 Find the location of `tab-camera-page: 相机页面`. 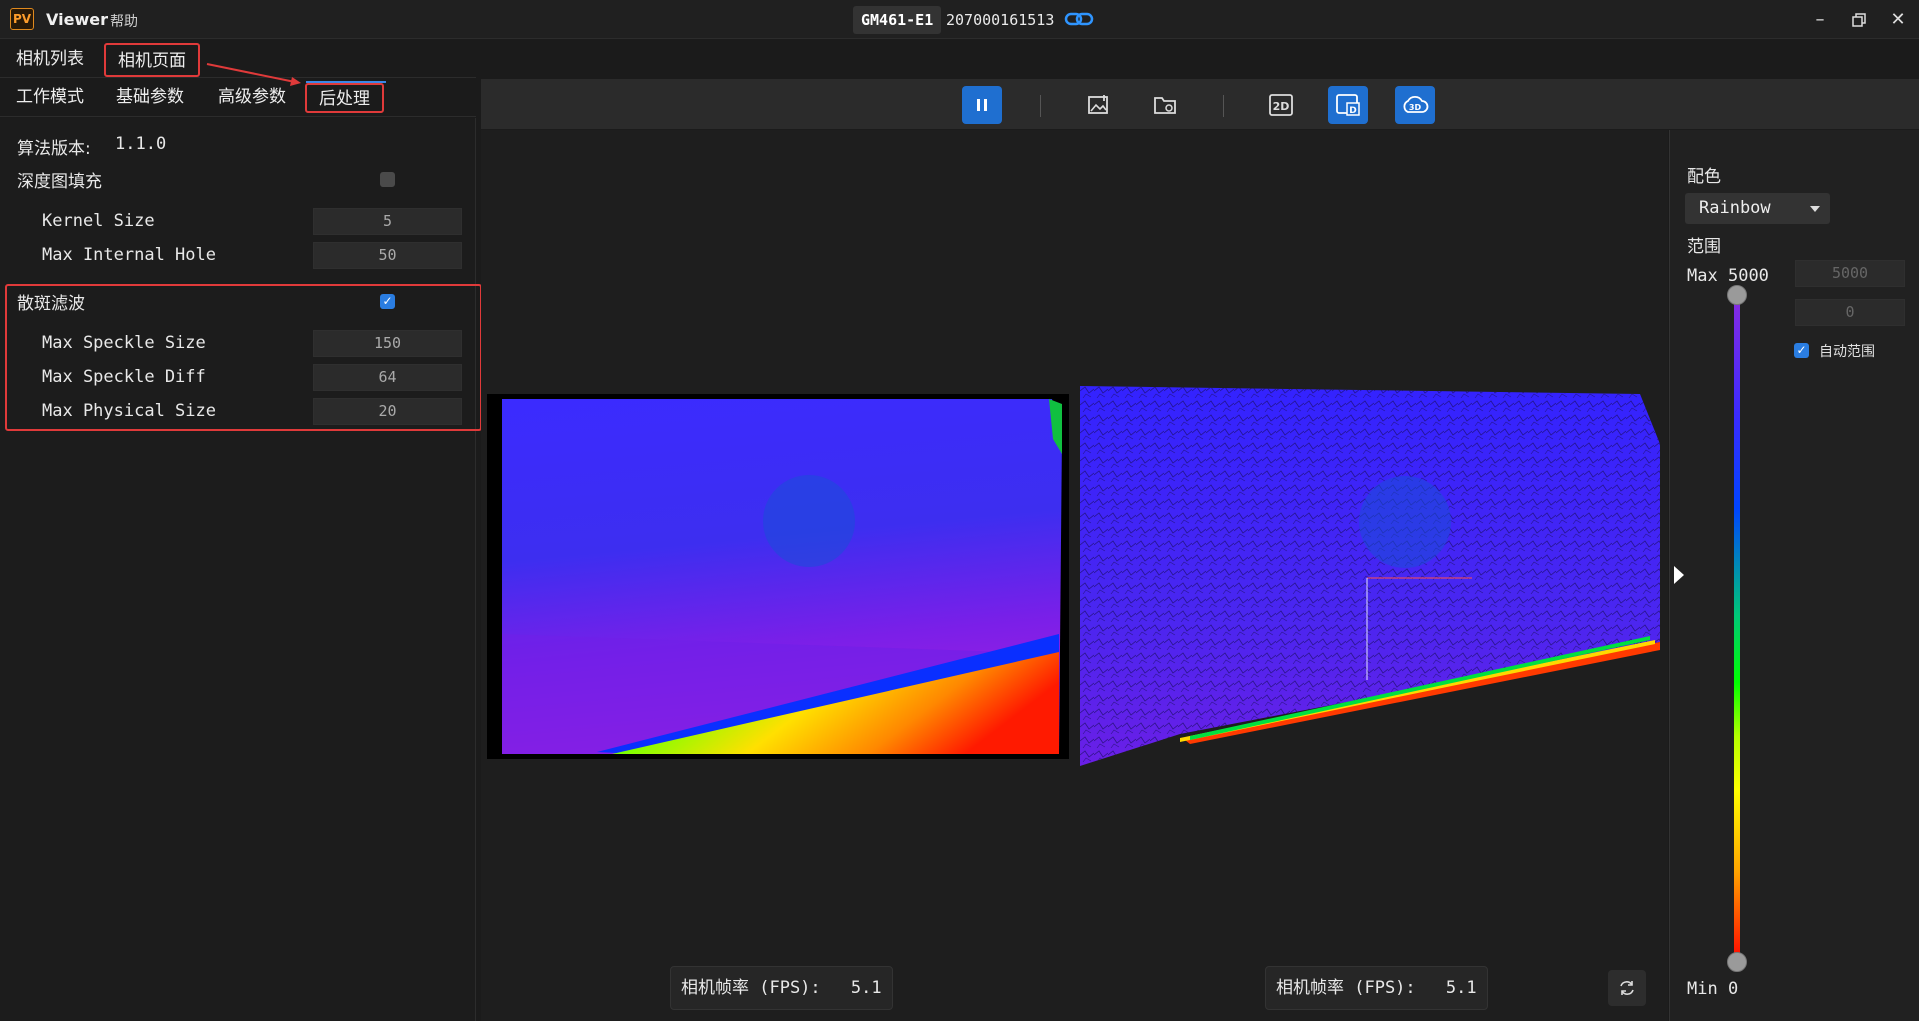

tab-camera-page: 相机页面 is located at coordinates (152, 60).